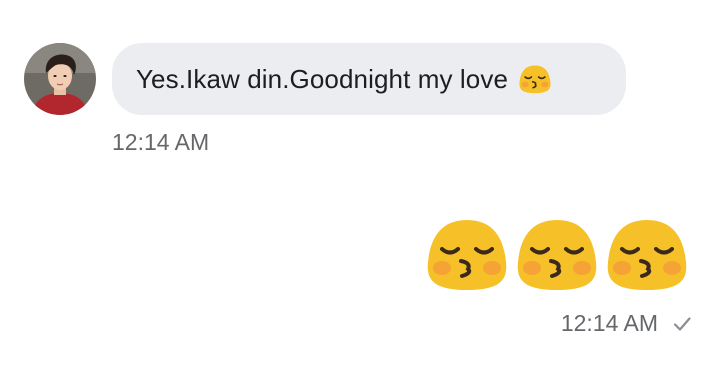  Describe the element at coordinates (609, 323) in the screenshot. I see `outgoing-timestamp: 12:14 AM` at that location.